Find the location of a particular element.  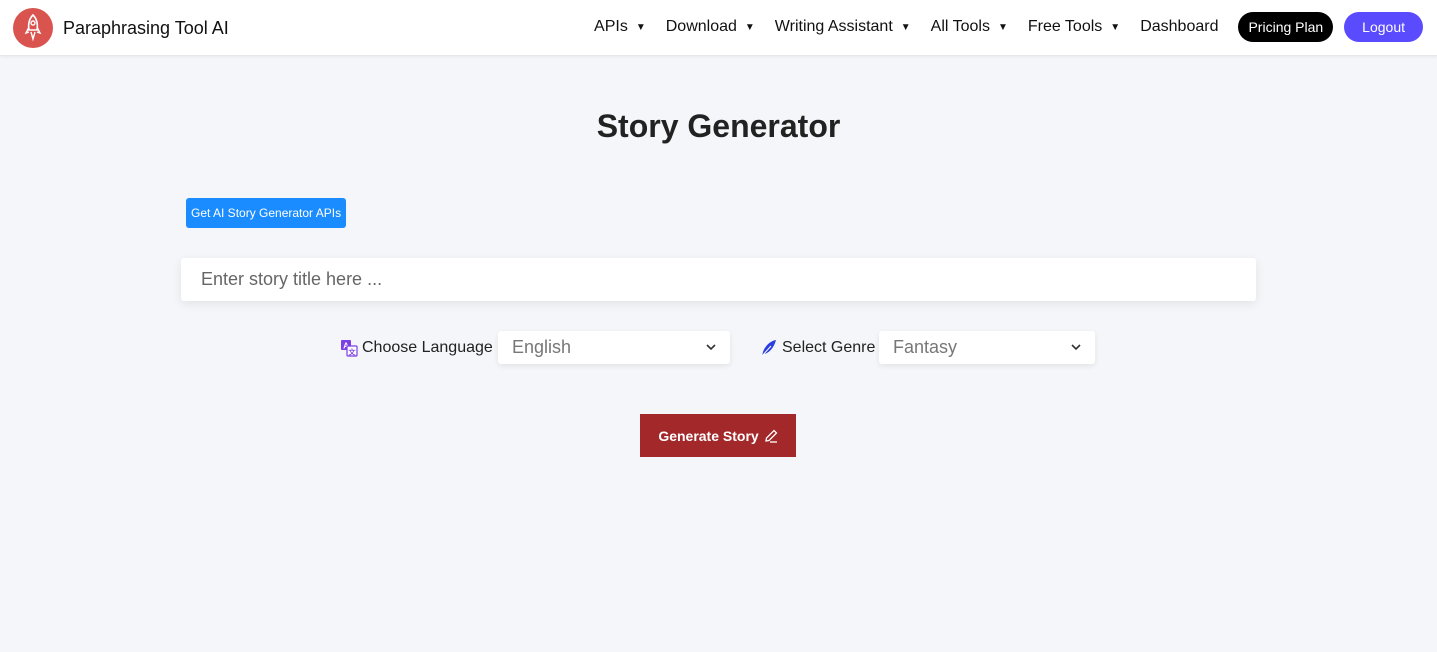

brand-link: Paraphrasing Tool AI is located at coordinates (121, 28).